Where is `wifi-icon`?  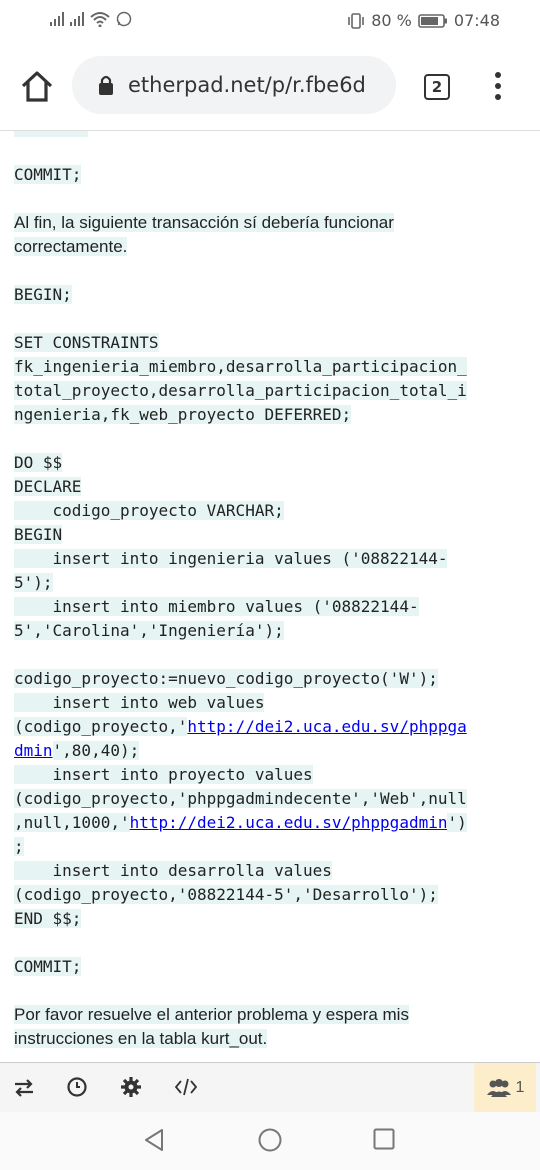 wifi-icon is located at coordinates (100, 19).